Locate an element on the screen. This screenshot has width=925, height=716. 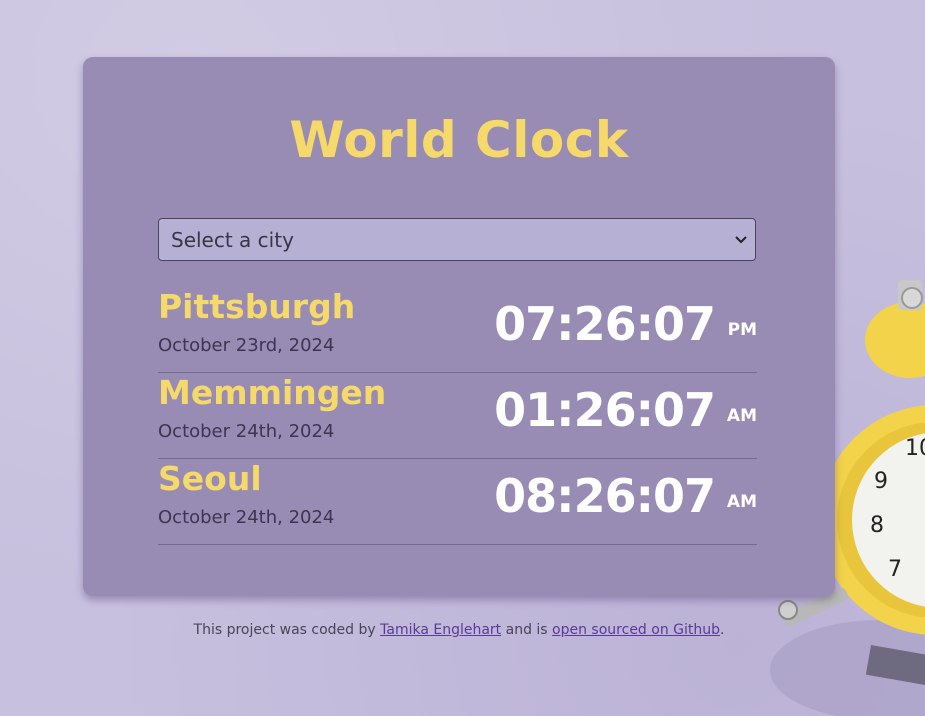
city-ampm: PM is located at coordinates (742, 330).